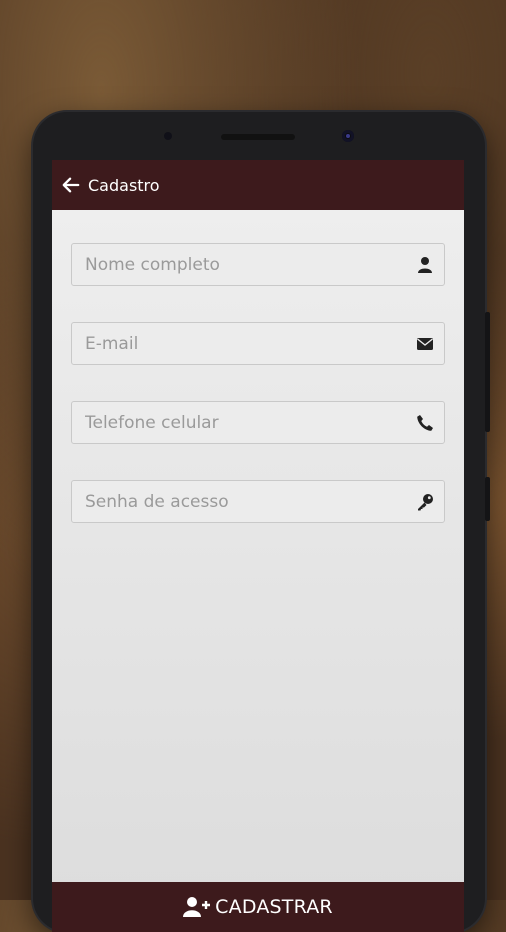 The image size is (506, 932). Describe the element at coordinates (425, 344) in the screenshot. I see `envelope-icon` at that location.